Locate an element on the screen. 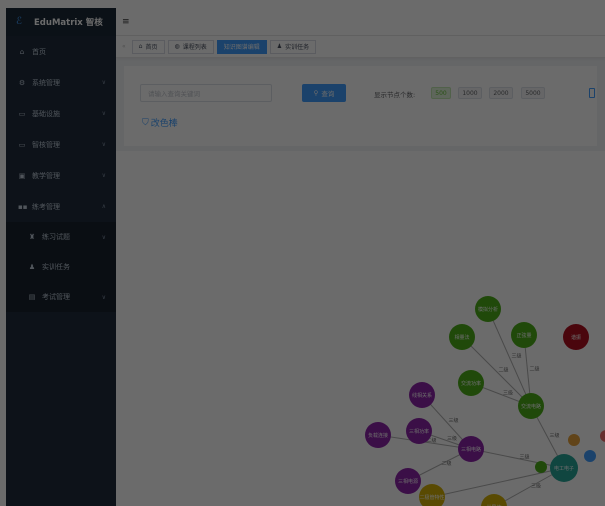  book-icon: ▣ is located at coordinates (22, 175).